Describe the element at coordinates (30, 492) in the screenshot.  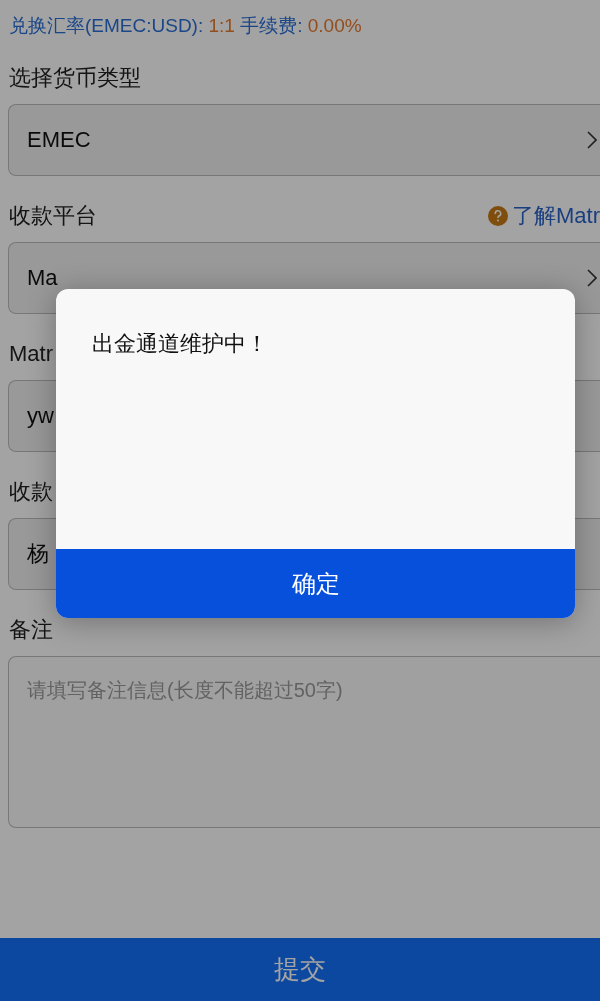
I see `field-label: 收款` at that location.